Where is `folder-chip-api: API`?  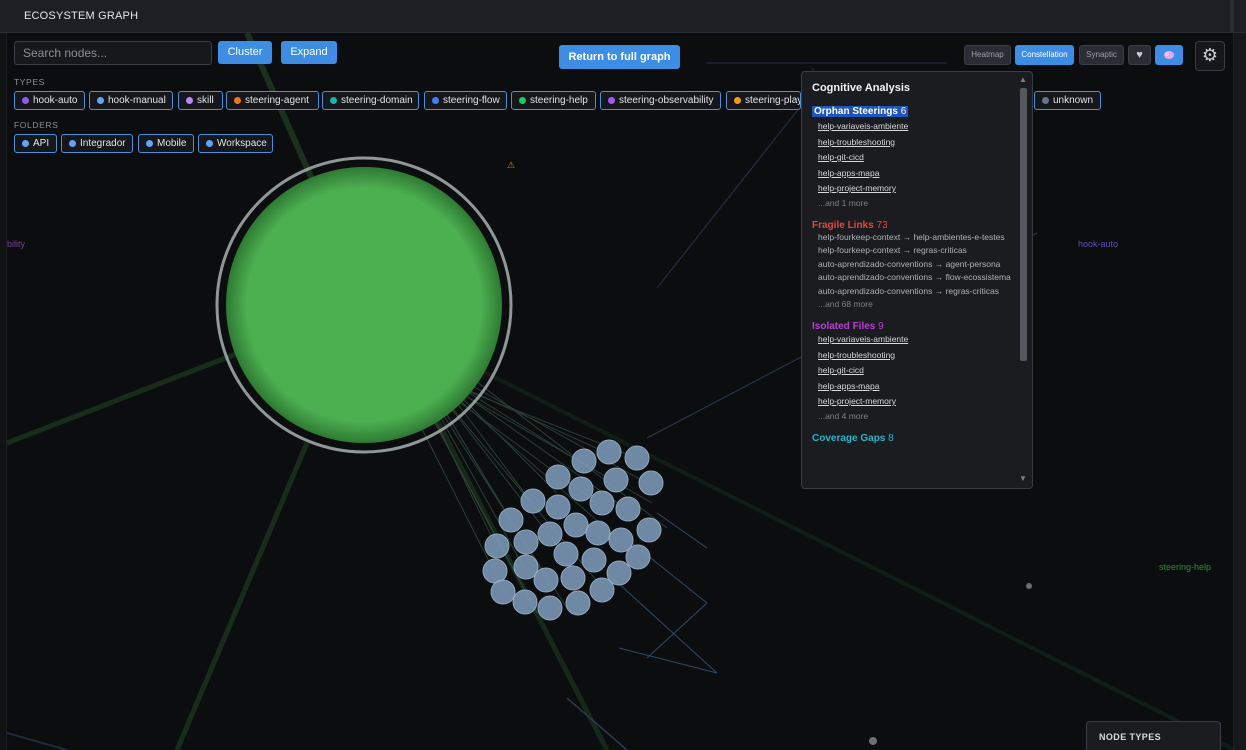
folder-chip-api: API is located at coordinates (35, 143).